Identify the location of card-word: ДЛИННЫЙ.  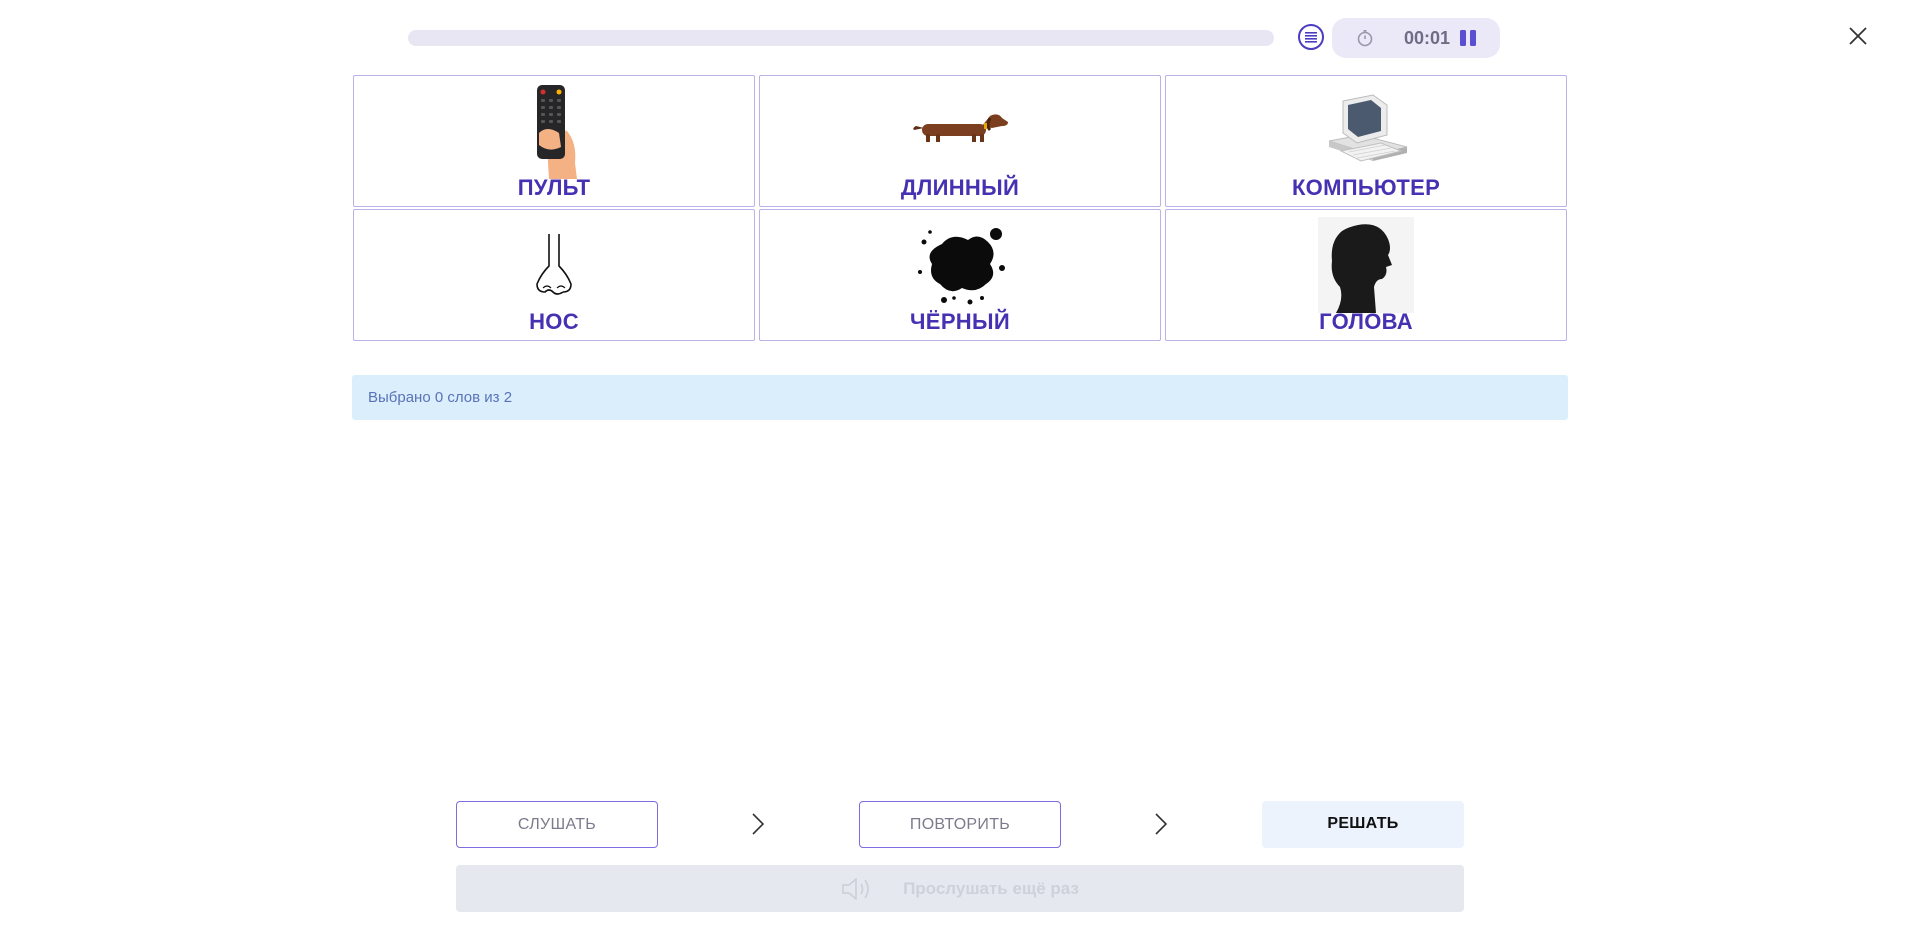
(960, 187).